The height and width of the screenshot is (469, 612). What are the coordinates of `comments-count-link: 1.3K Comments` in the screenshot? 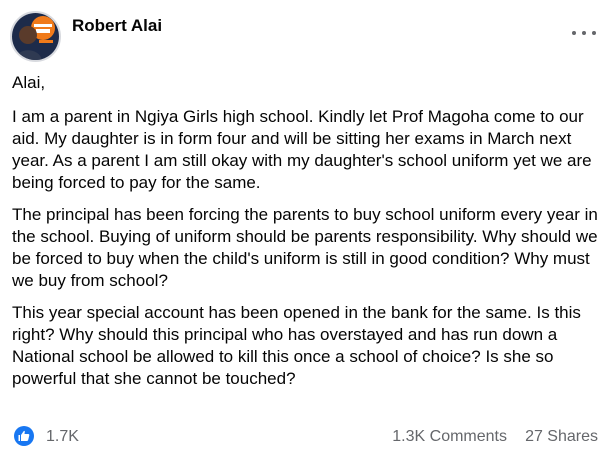 It's located at (449, 437).